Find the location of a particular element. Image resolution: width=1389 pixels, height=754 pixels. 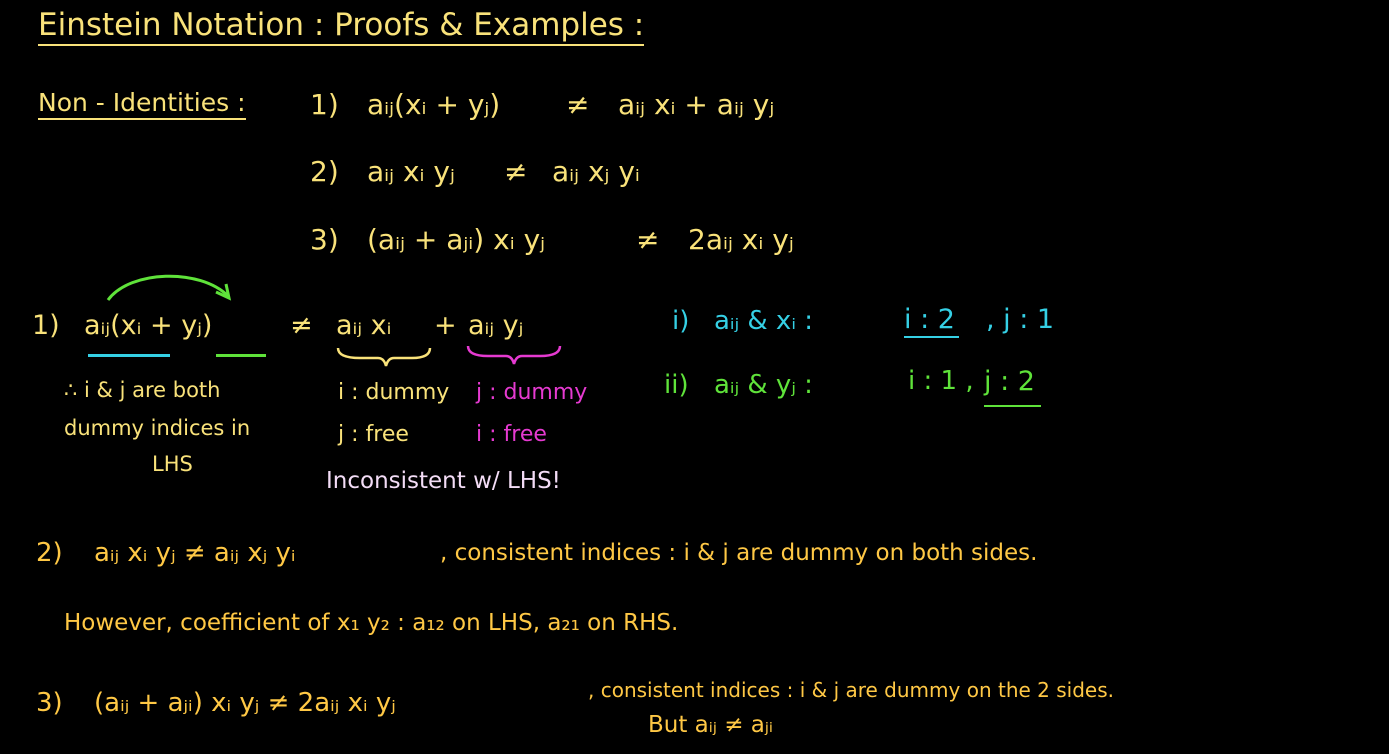

lhs-note-line-1: ∴ i & j are both is located at coordinates (142, 390).